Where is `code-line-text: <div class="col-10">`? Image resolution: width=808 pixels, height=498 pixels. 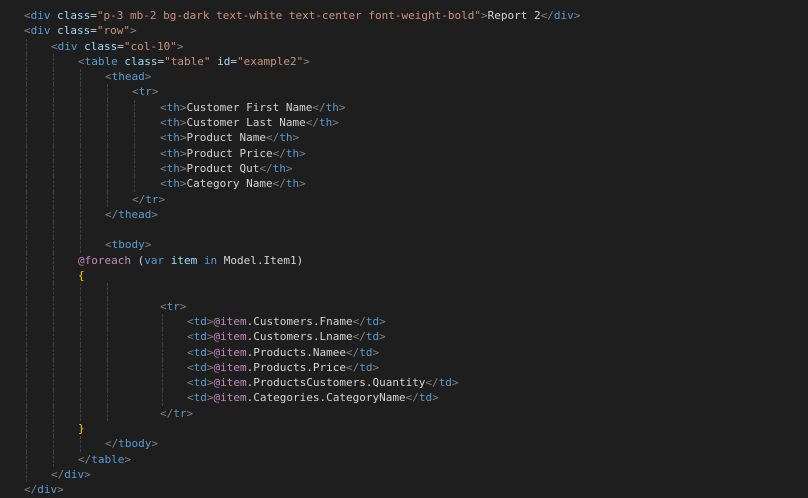 code-line-text: <div class="col-10"> is located at coordinates (117, 46).